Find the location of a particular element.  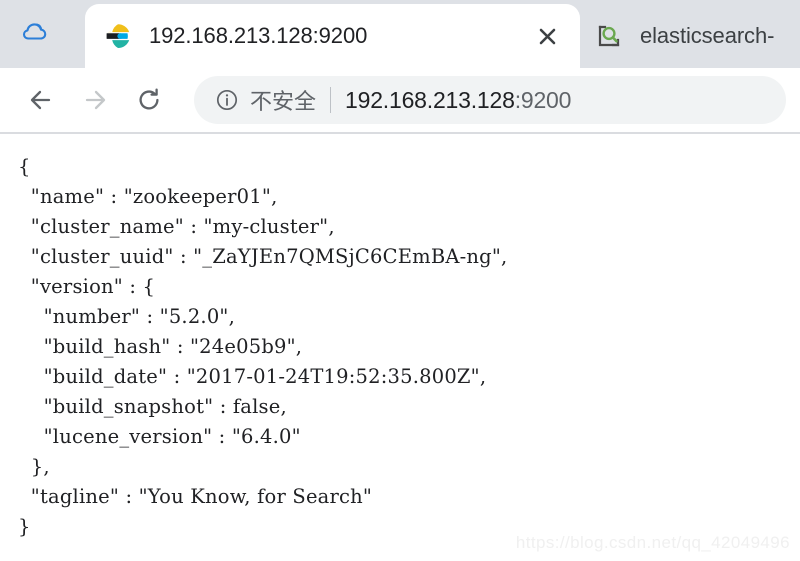

tab-elasticsearch-node: 192.168.213.128:9200 is located at coordinates (332, 36).